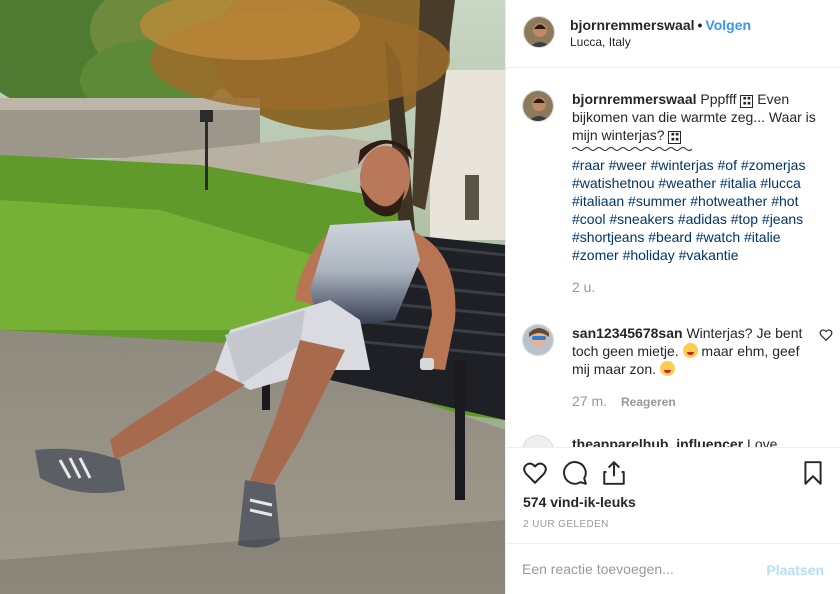  What do you see at coordinates (634, 99) in the screenshot?
I see `caption-username: bjornremmerswaal` at bounding box center [634, 99].